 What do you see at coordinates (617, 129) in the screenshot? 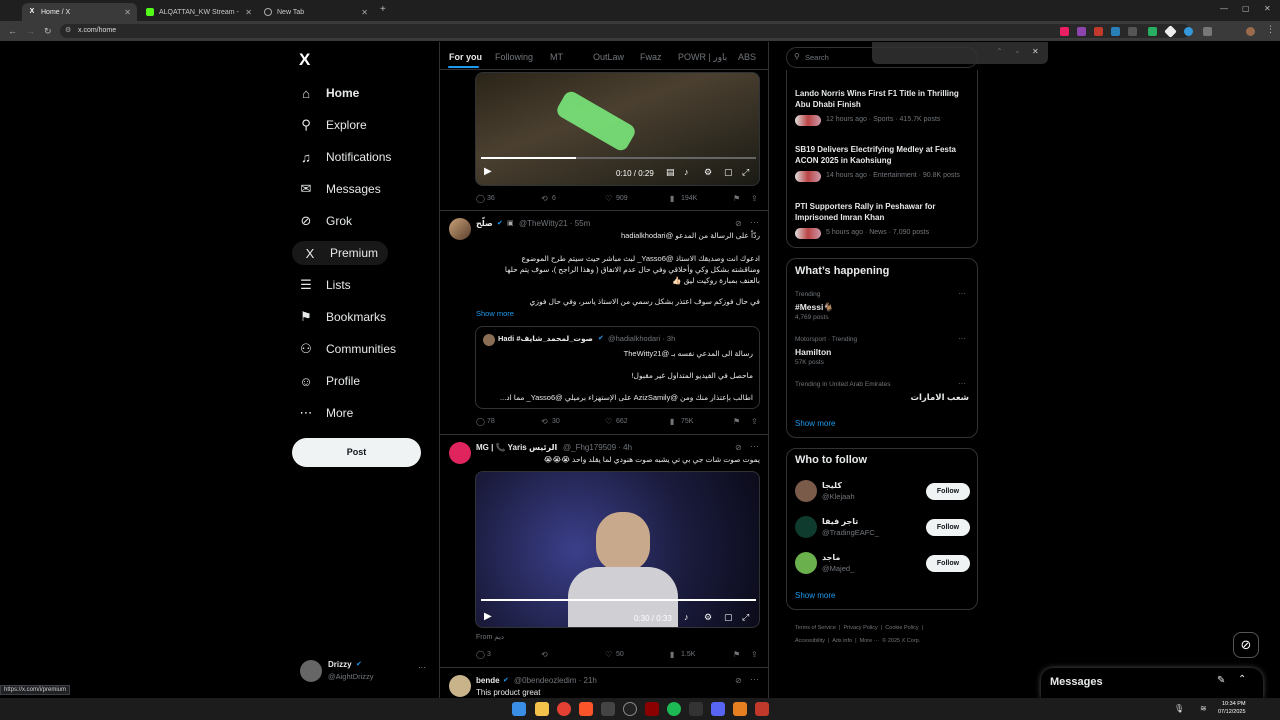
I see `video-player: ▶ 0:10 / 0:29 ▤ ♪ ⚙ ▢ ⤢` at bounding box center [617, 129].